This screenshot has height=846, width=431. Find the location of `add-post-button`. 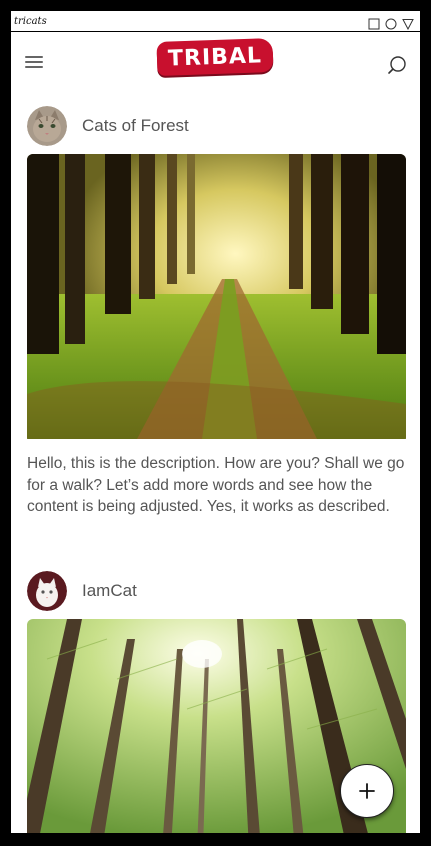

add-post-button is located at coordinates (367, 791).